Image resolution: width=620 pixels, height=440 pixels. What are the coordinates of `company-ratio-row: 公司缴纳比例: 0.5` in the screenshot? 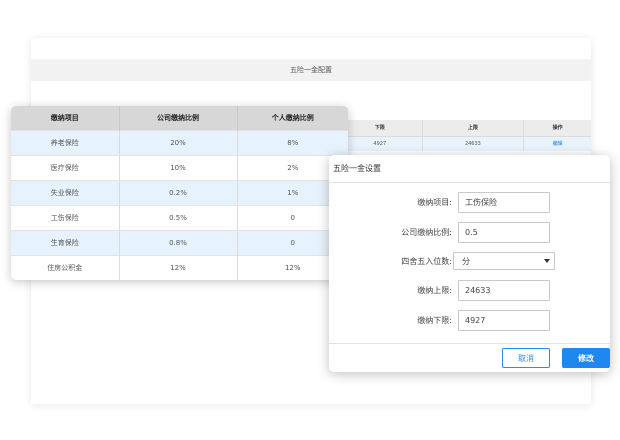 It's located at (469, 232).